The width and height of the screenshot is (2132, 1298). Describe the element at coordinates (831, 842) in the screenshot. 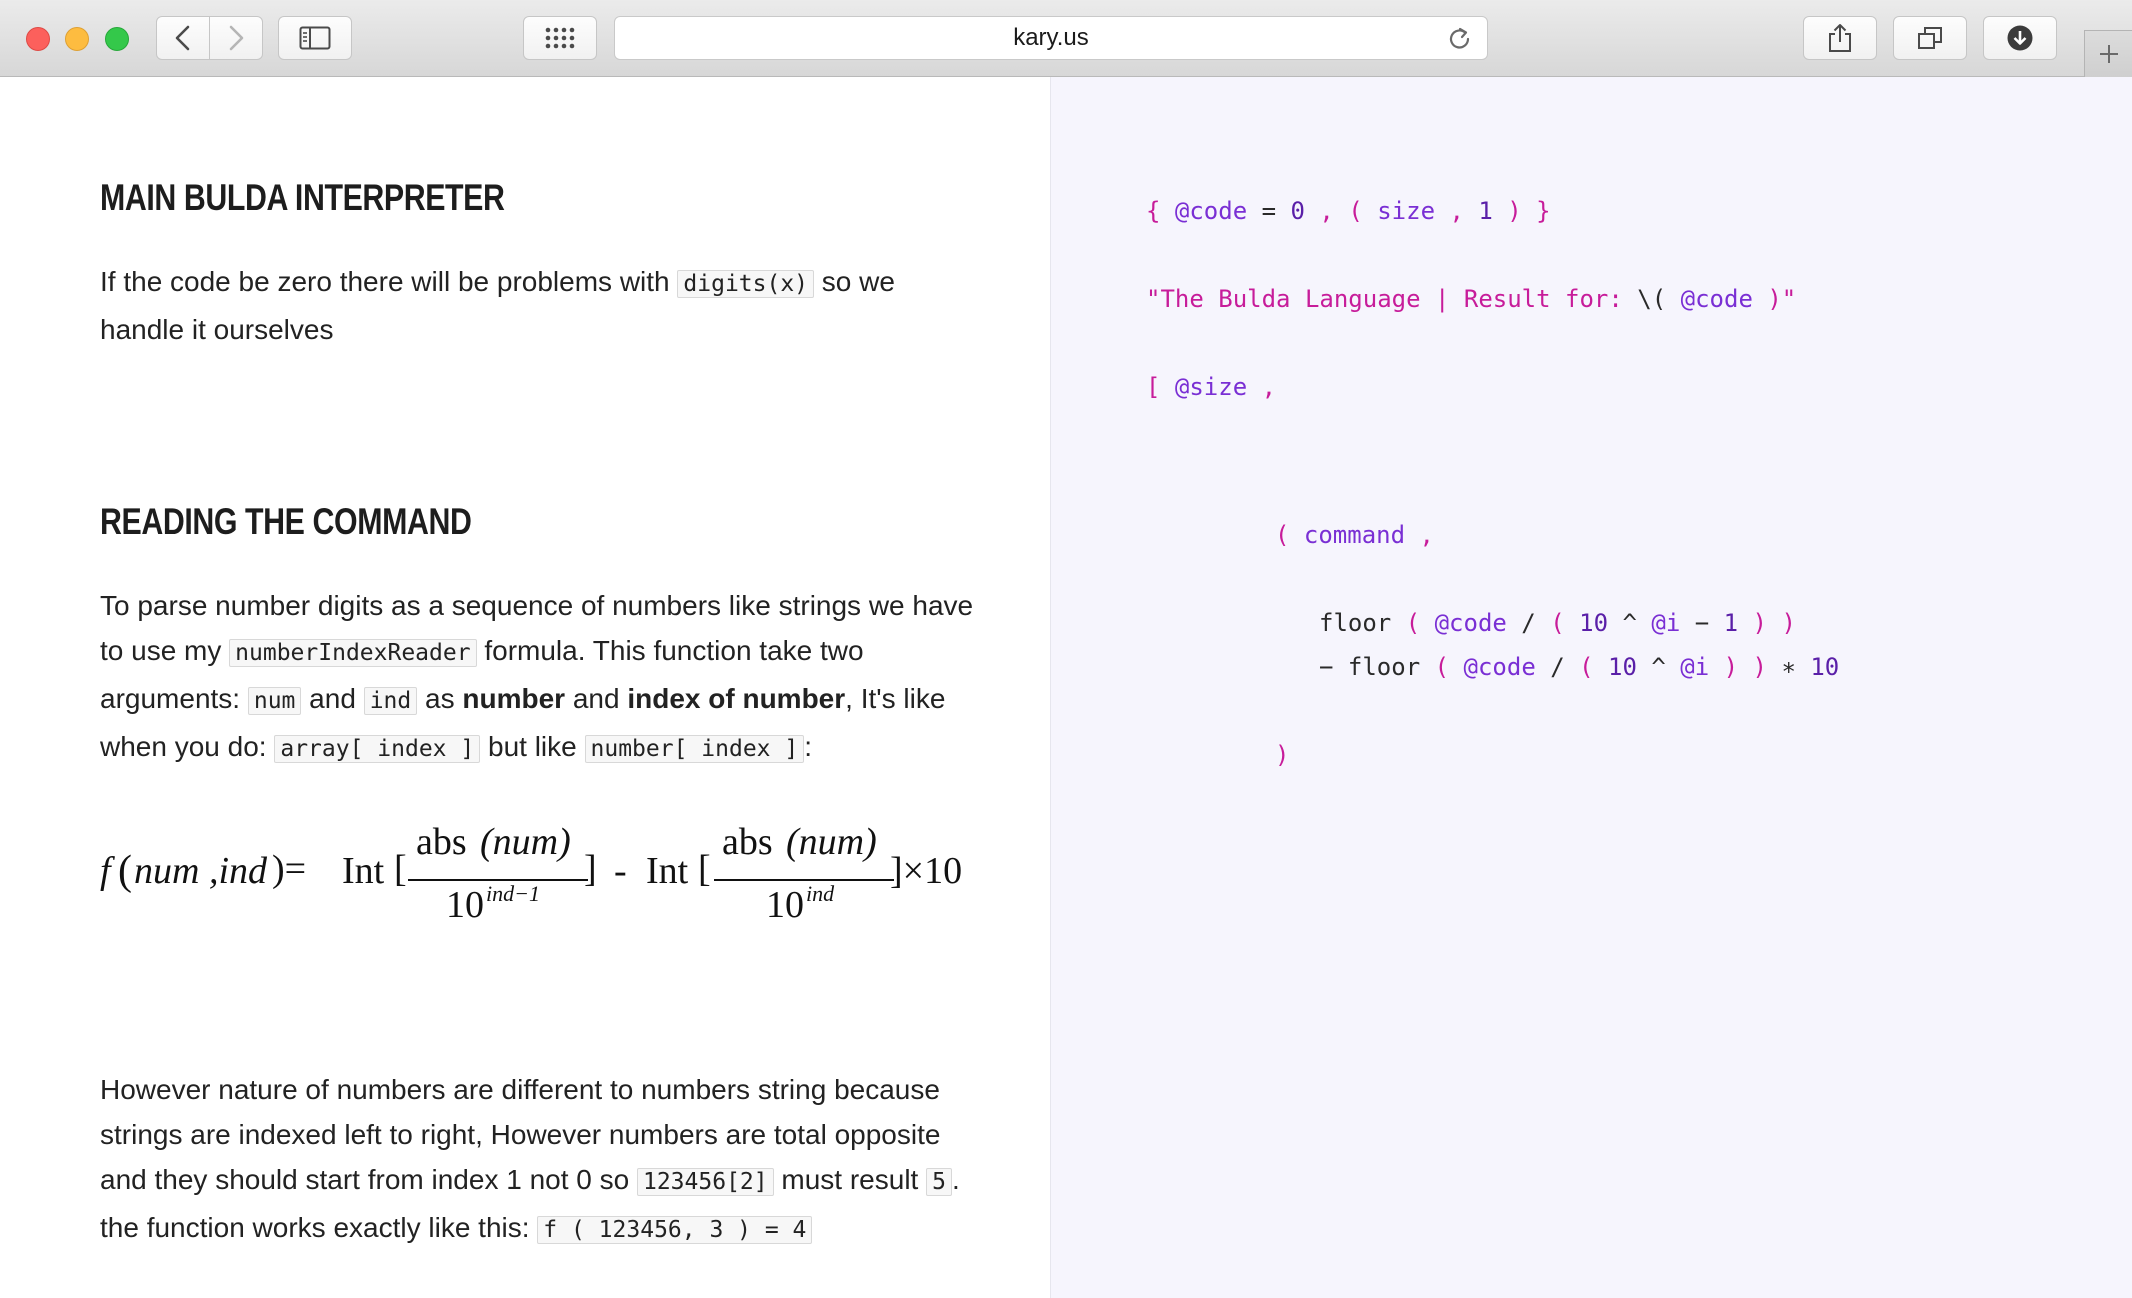

I see `formula-num2-arg: (num)` at that location.